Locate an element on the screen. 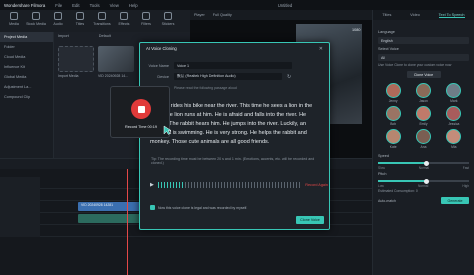 Image resolution: width=474 pixels, height=275 pixels. pitch-low-mark: Low is located at coordinates (381, 186).